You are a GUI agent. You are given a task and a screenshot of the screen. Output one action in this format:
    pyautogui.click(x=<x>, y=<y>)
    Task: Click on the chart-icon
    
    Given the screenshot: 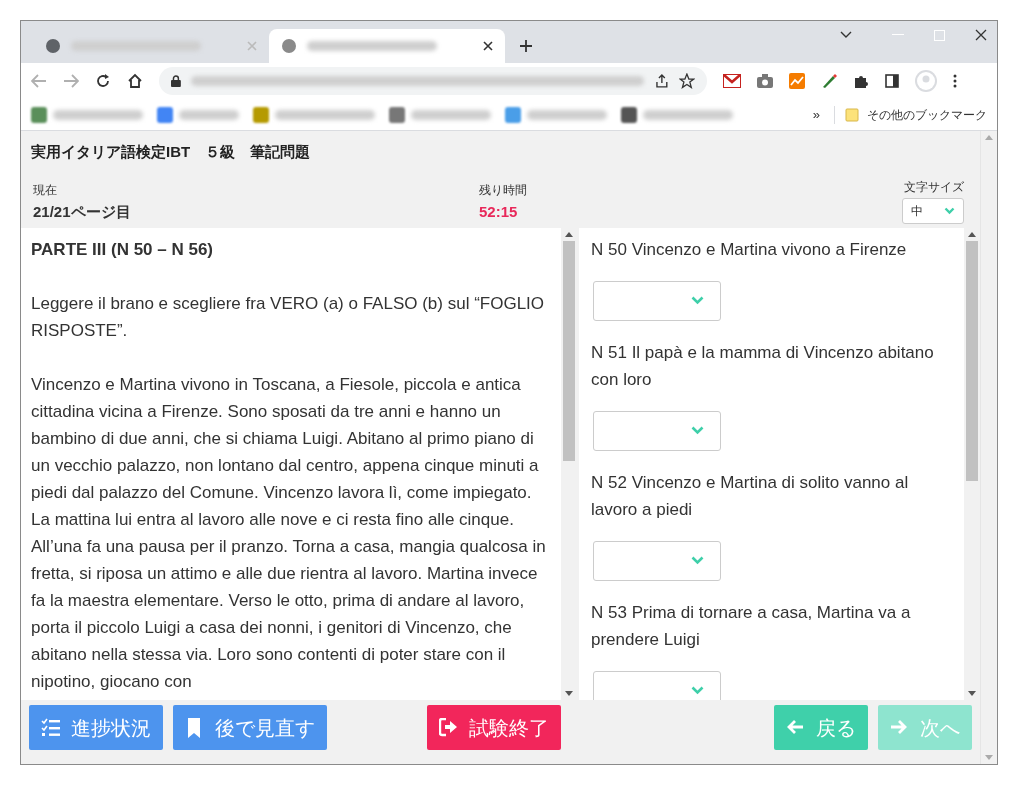 What is the action you would take?
    pyautogui.click(x=797, y=81)
    